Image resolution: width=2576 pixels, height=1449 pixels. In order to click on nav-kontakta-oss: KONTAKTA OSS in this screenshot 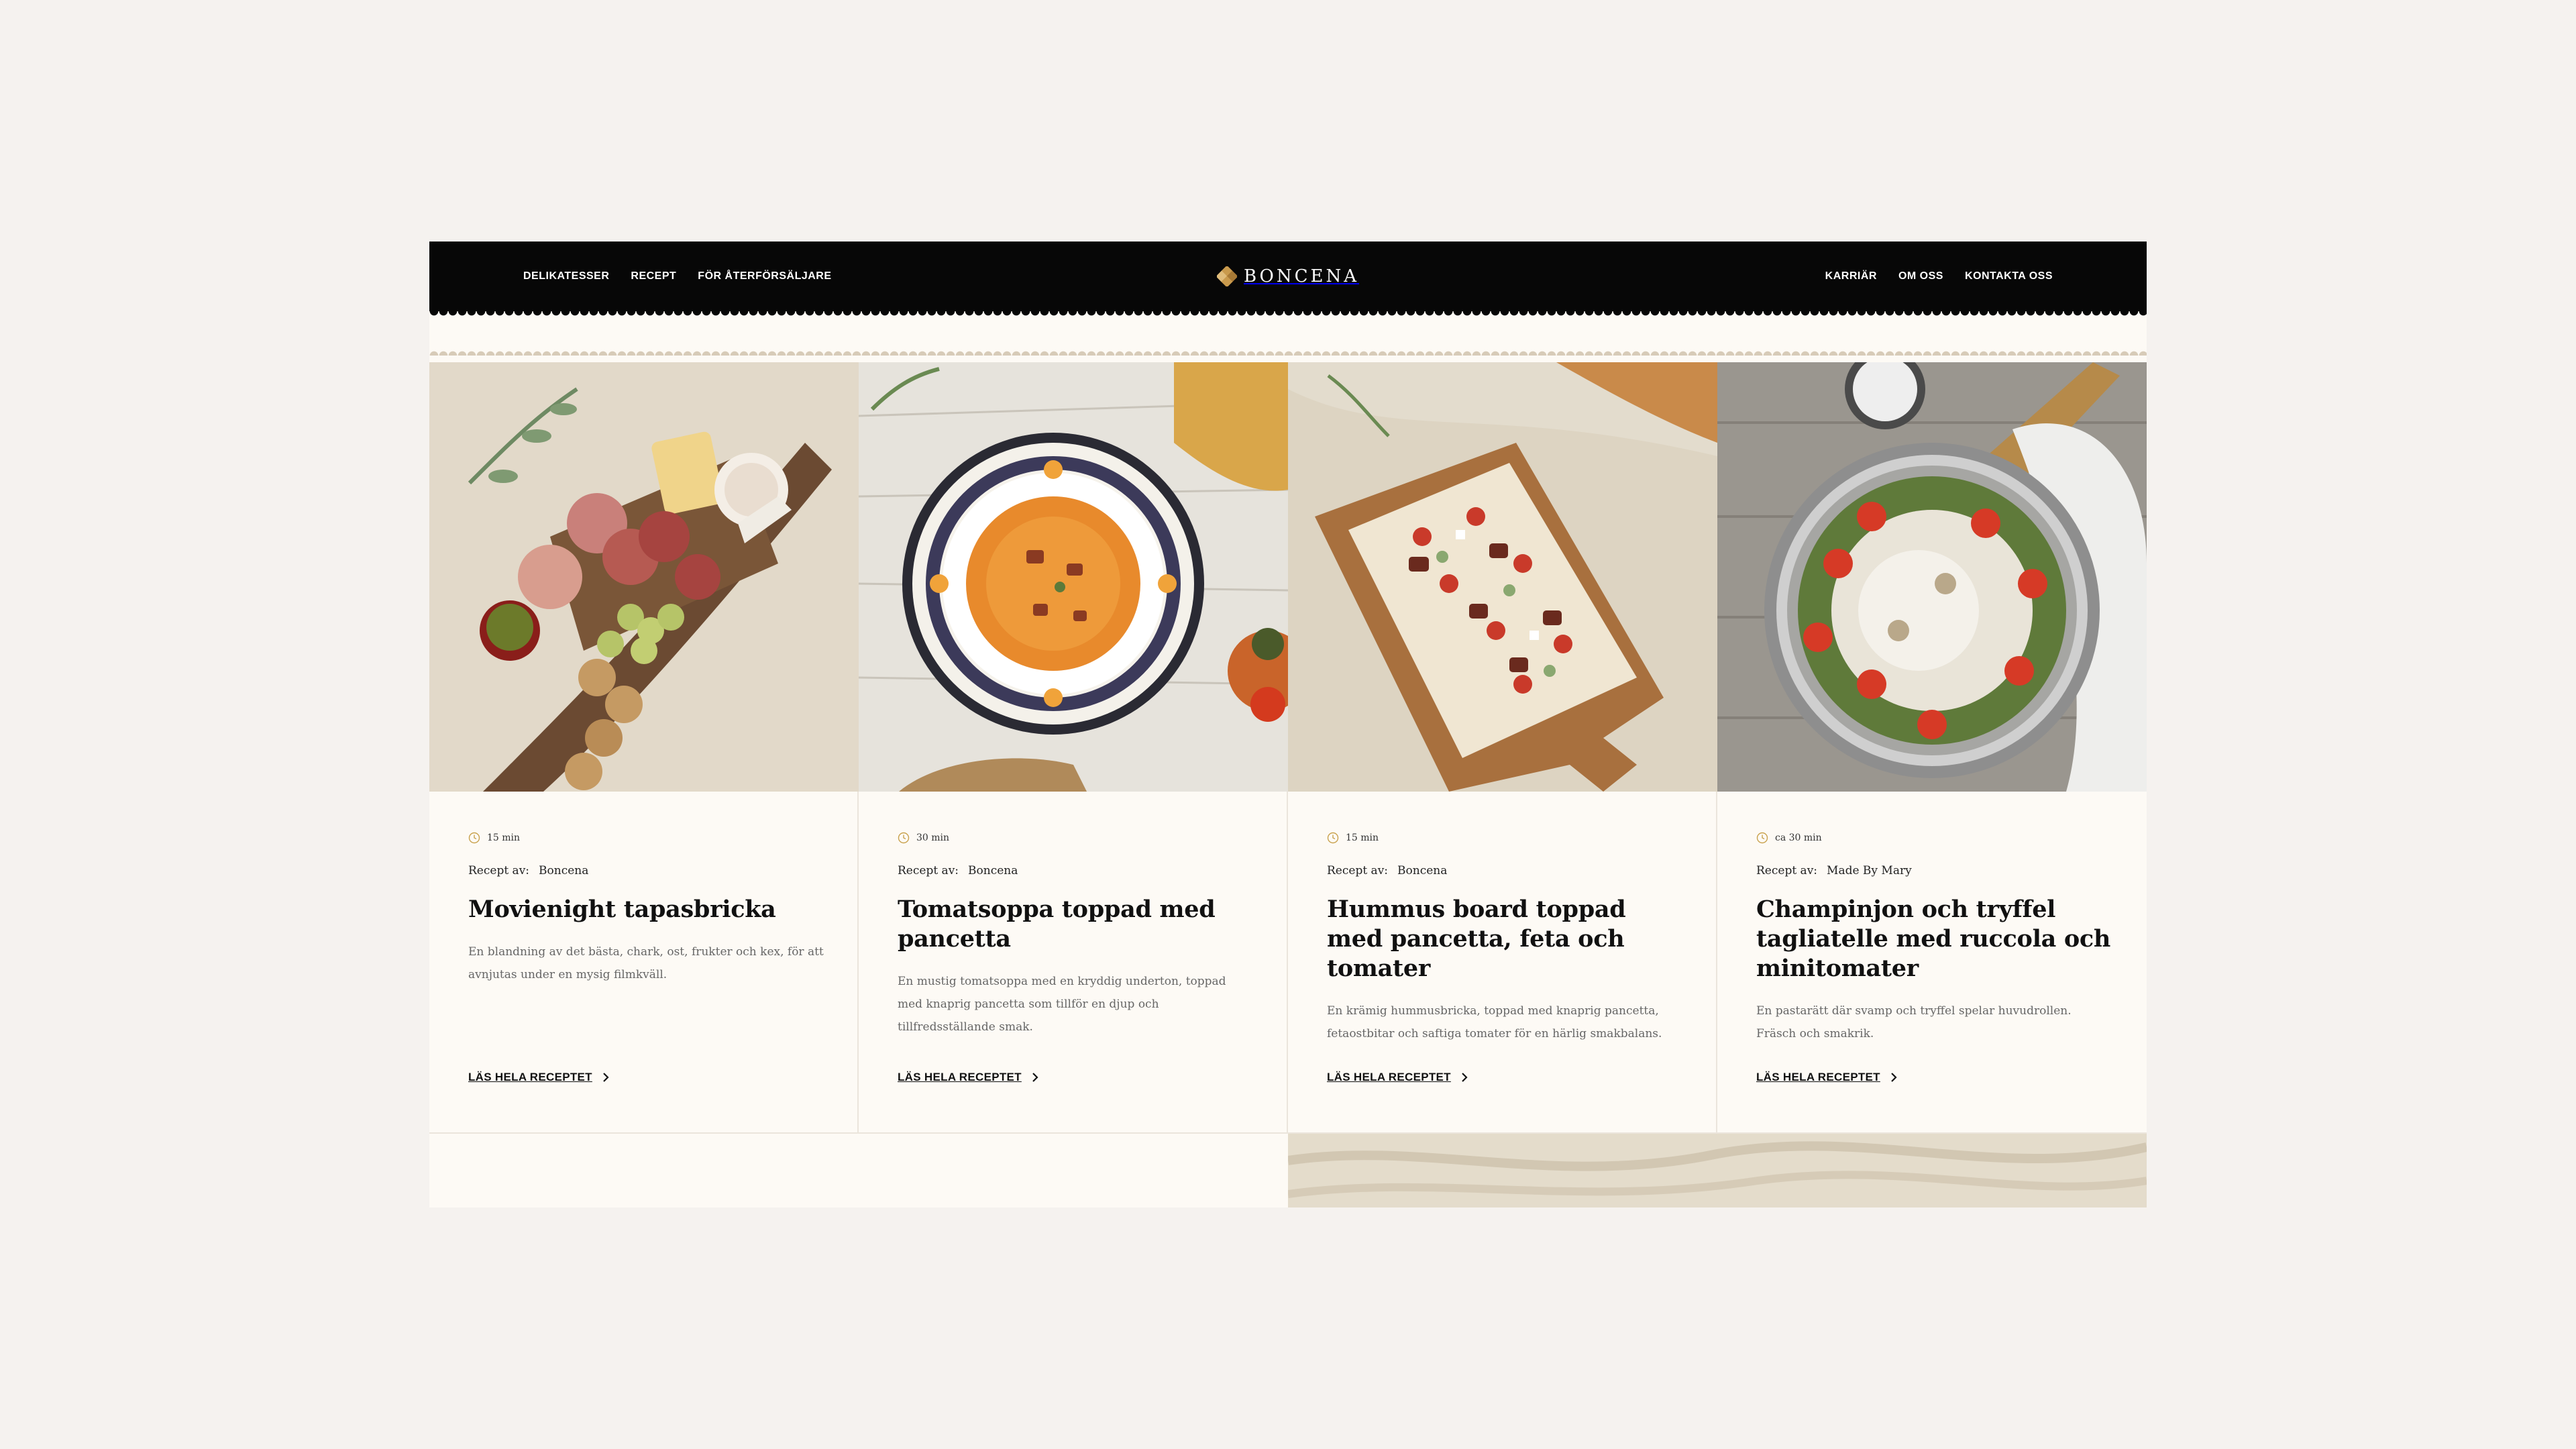, I will do `click(2009, 276)`.